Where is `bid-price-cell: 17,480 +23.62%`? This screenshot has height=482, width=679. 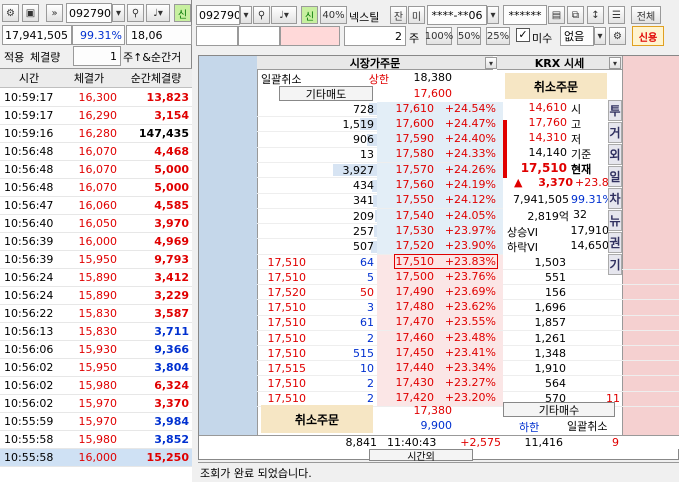
bid-price-cell: 17,480 +23.62% is located at coordinates (440, 308).